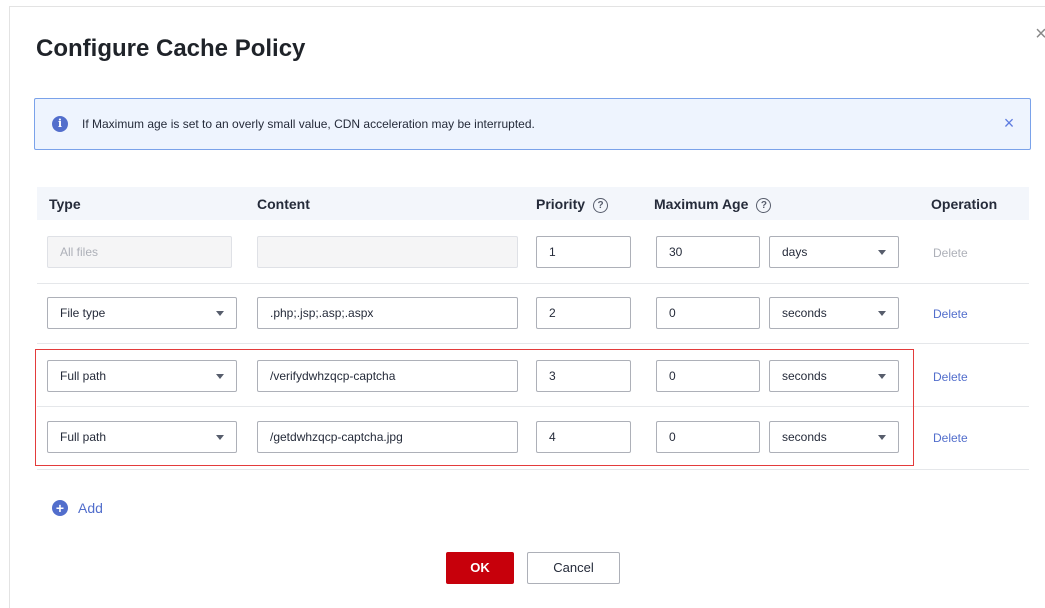  Describe the element at coordinates (804, 313) in the screenshot. I see `selected-unit: seconds` at that location.